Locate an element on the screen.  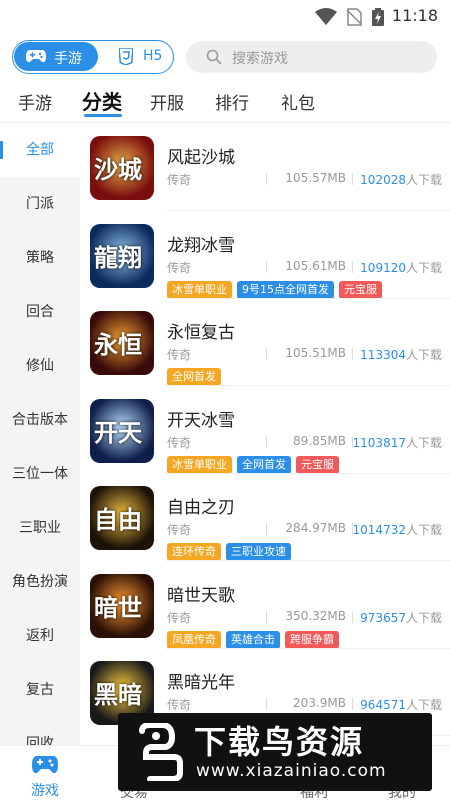
game-thumbnail: 自由 is located at coordinates (122, 518).